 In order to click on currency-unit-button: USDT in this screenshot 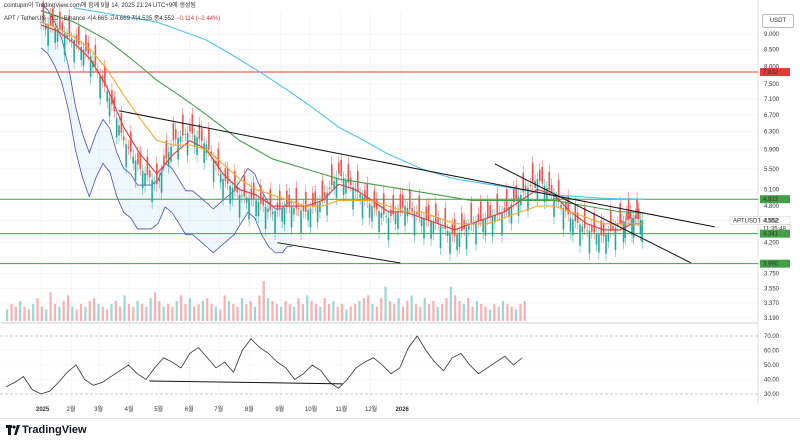, I will do `click(778, 21)`.